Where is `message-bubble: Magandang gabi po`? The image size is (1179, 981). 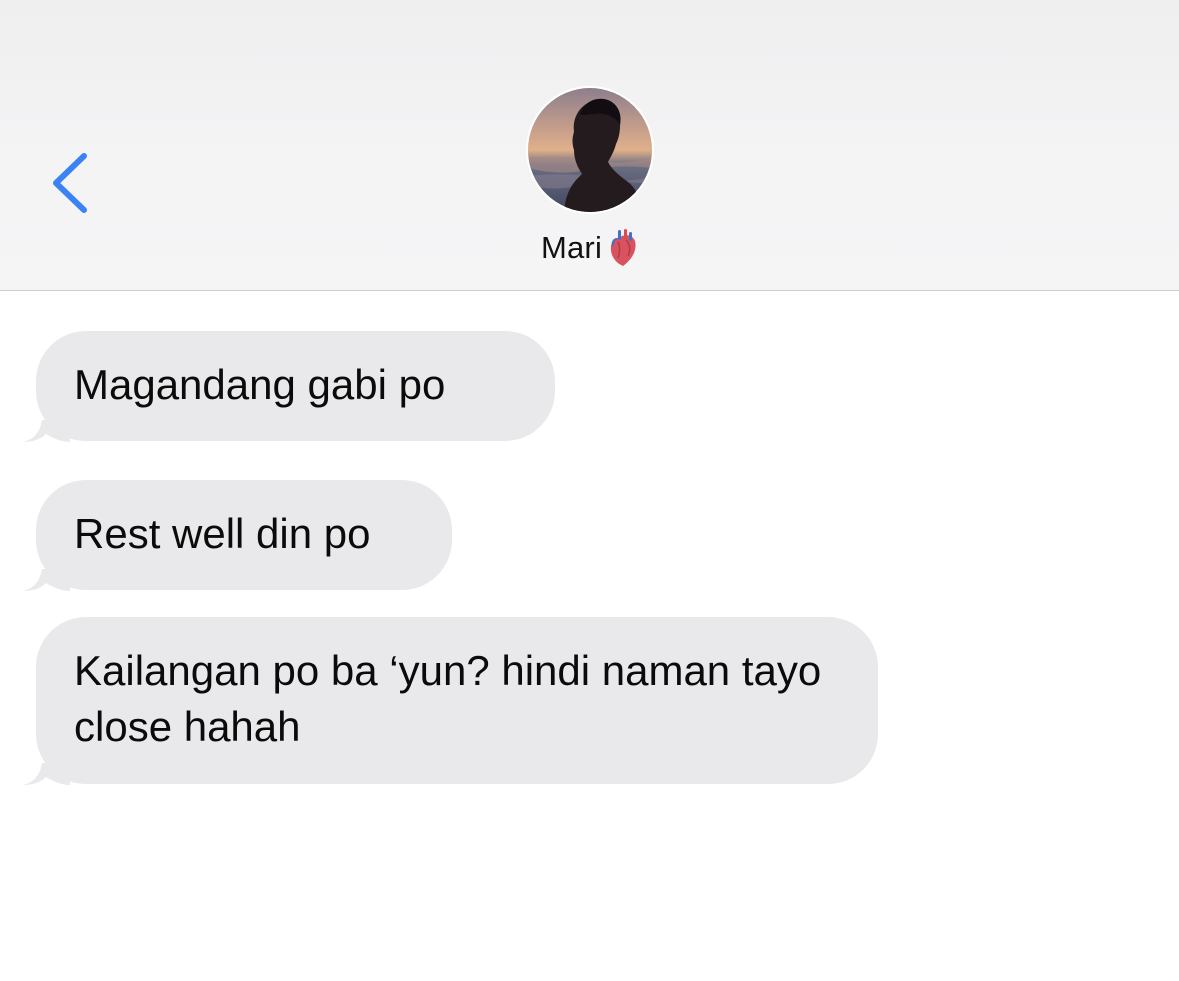 message-bubble: Magandang gabi po is located at coordinates (295, 386).